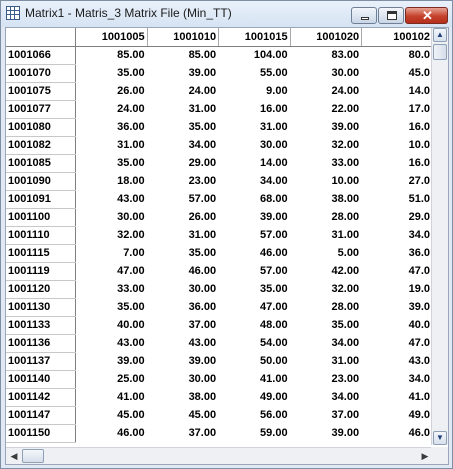 This screenshot has width=453, height=469. Describe the element at coordinates (111, 37) in the screenshot. I see `column-header: 1001005` at that location.